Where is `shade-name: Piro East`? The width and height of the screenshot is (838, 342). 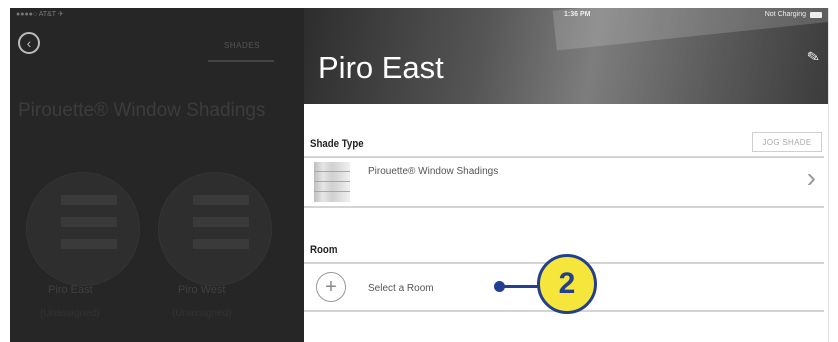
shade-name: Piro East is located at coordinates (70, 290).